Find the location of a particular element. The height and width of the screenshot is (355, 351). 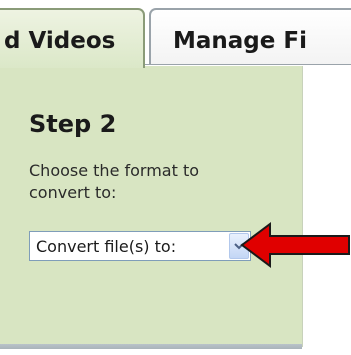

tab-manage-files: Manage Fi is located at coordinates (250, 36).